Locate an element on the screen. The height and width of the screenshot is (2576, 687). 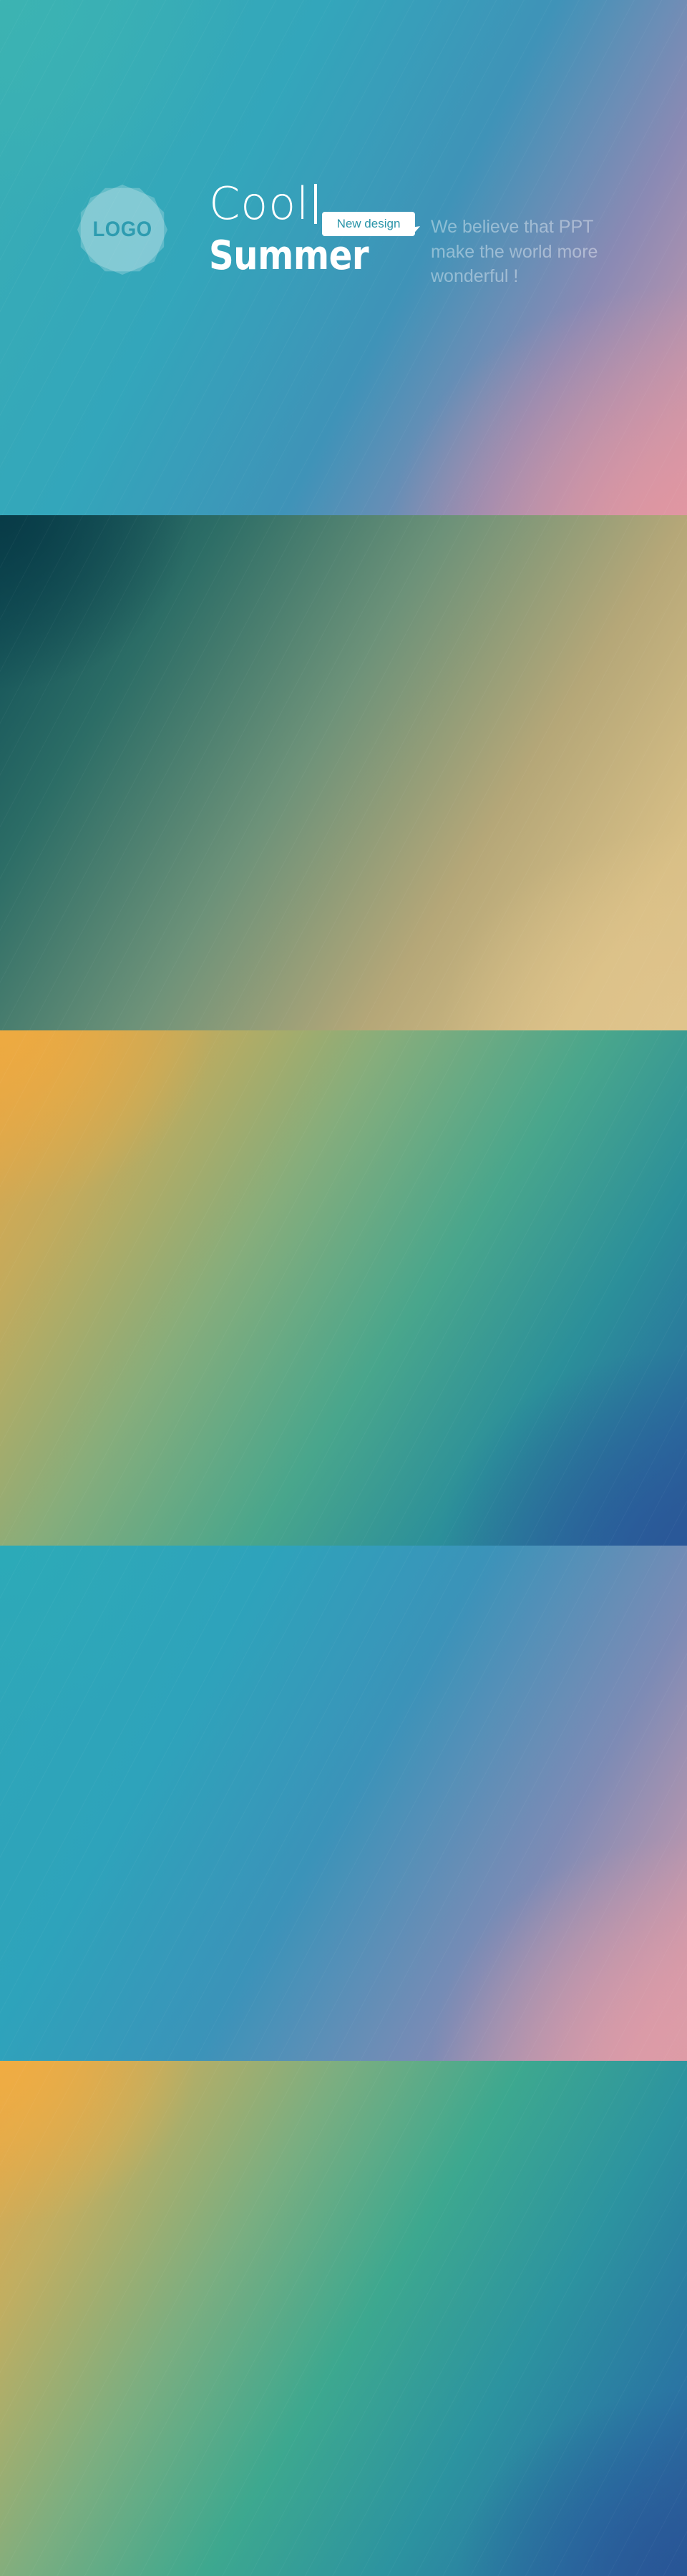
title-line-1: Cool is located at coordinates (263, 203).